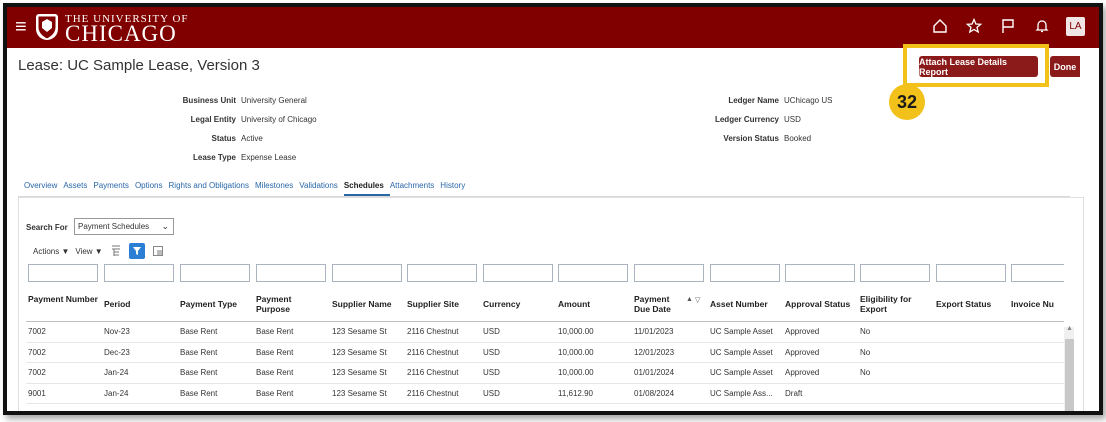  I want to click on cell-approval-status: Approved, so click(802, 352).